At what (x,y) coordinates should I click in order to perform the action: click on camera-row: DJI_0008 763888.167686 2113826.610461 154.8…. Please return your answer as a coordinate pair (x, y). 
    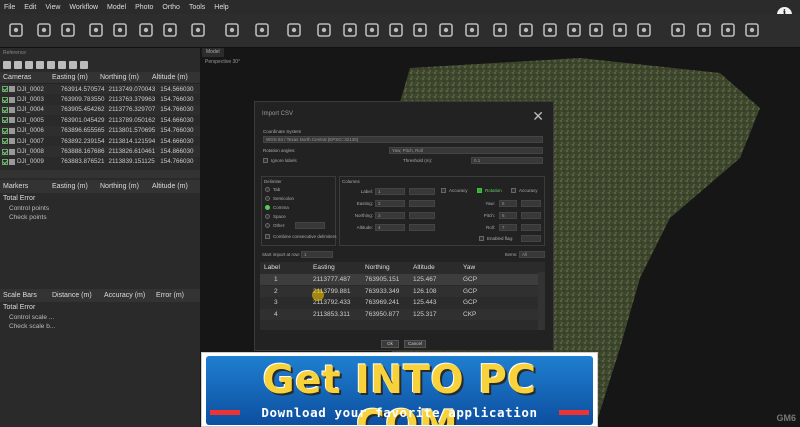
    Looking at the image, I should click on (100, 151).